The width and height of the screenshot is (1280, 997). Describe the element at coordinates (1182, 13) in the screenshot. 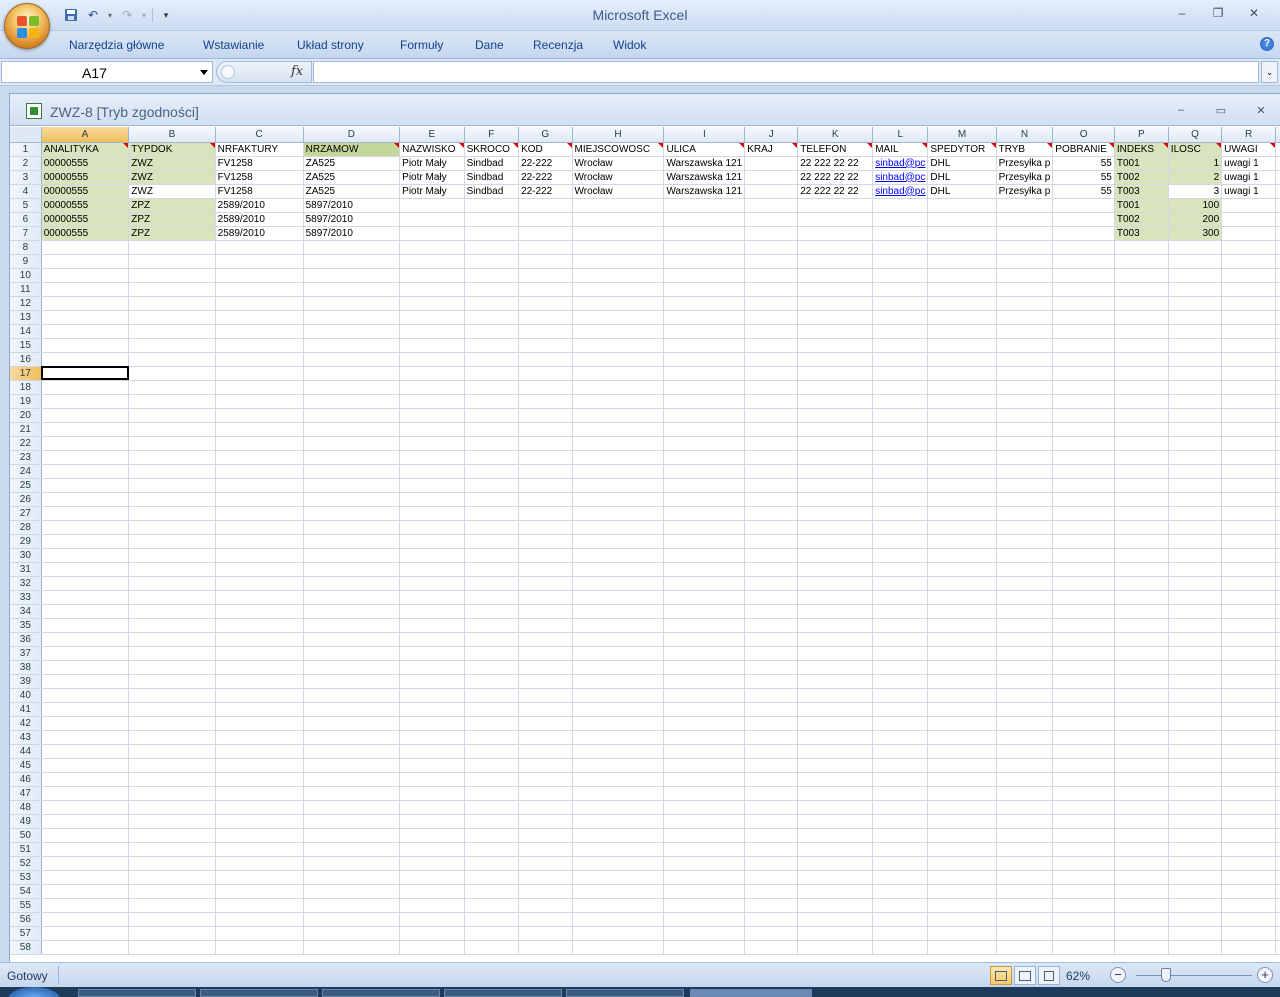

I see `minimize-icon: –` at that location.